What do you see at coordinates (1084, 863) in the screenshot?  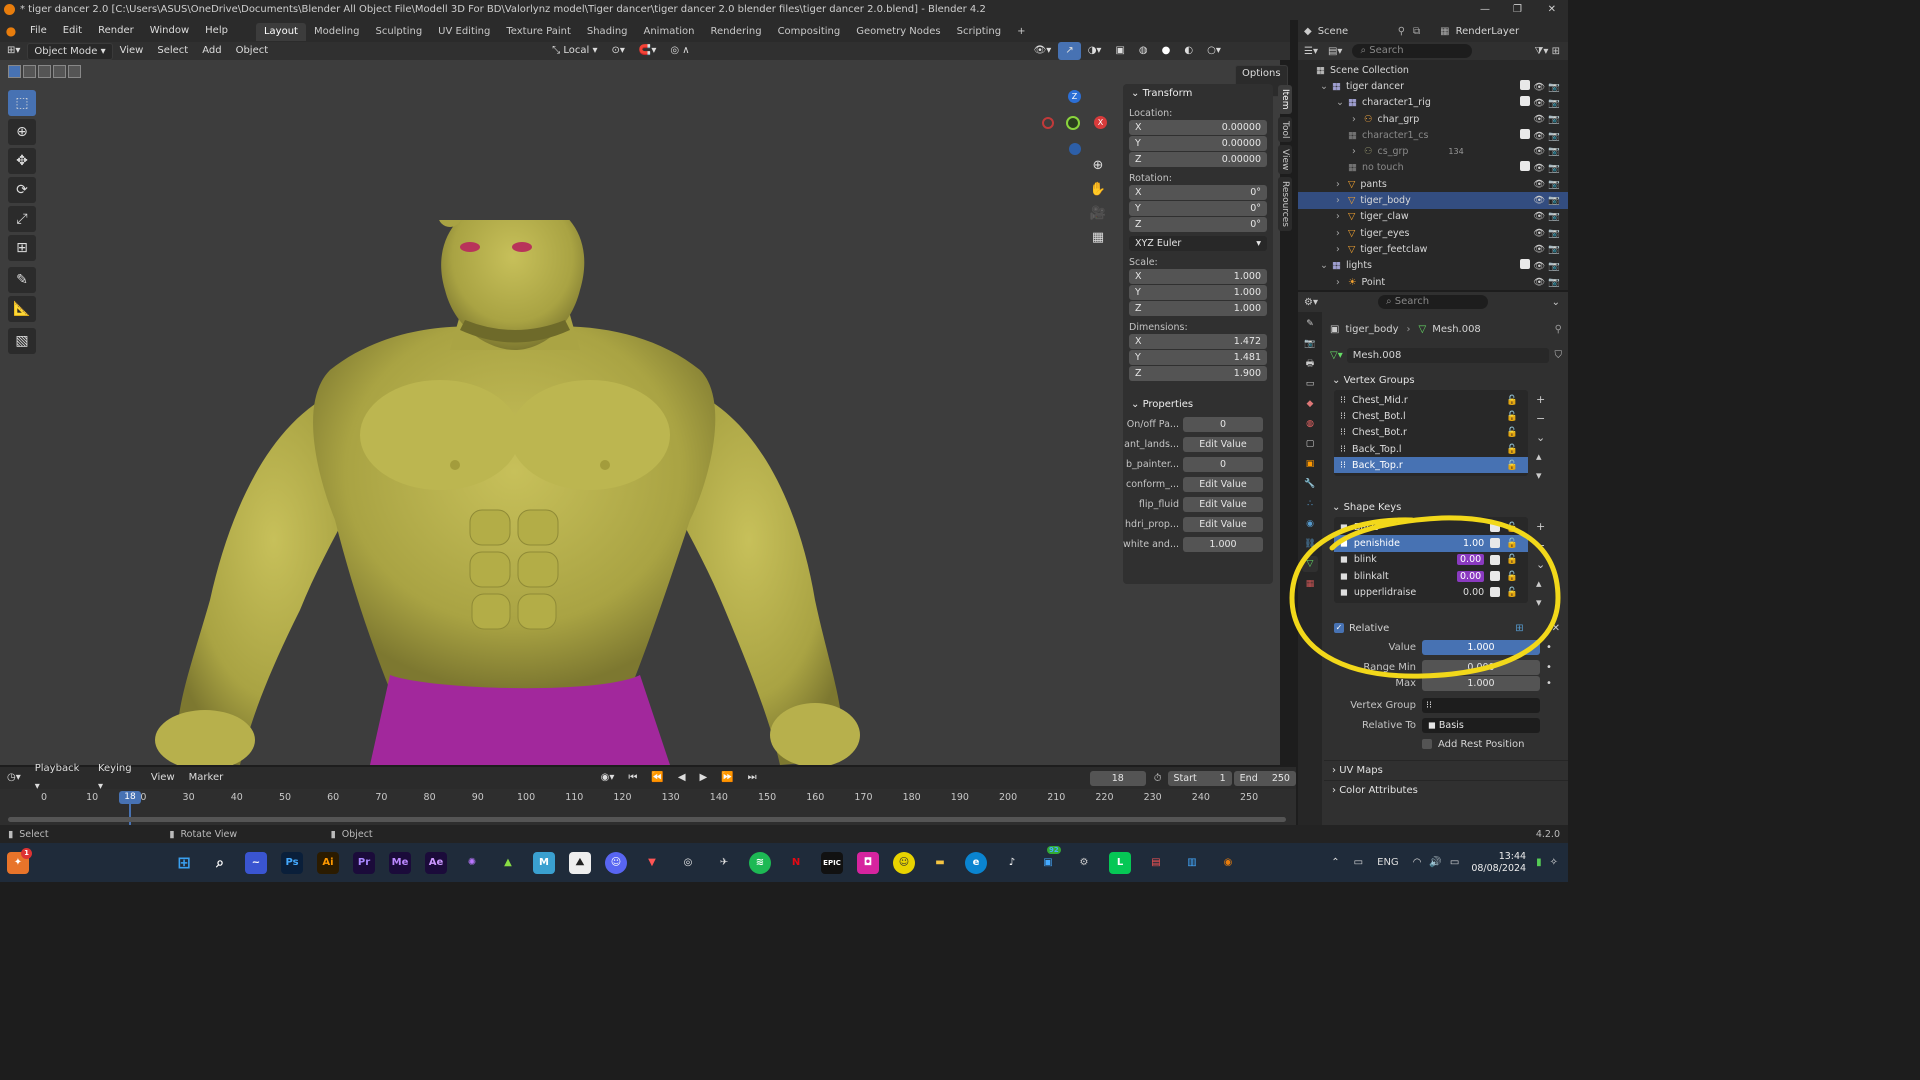 I see `steam-icon: ⚙` at bounding box center [1084, 863].